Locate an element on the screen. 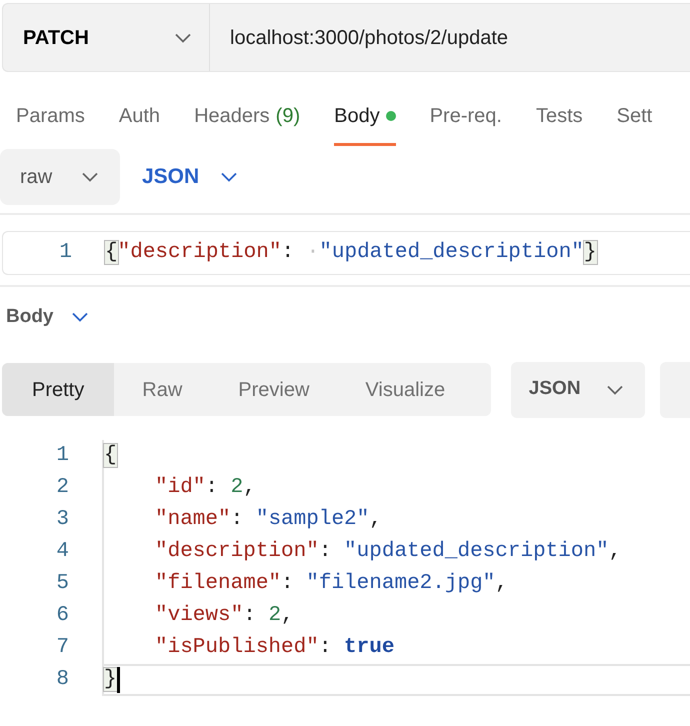 The image size is (690, 726). line-number: 5 is located at coordinates (62, 583).